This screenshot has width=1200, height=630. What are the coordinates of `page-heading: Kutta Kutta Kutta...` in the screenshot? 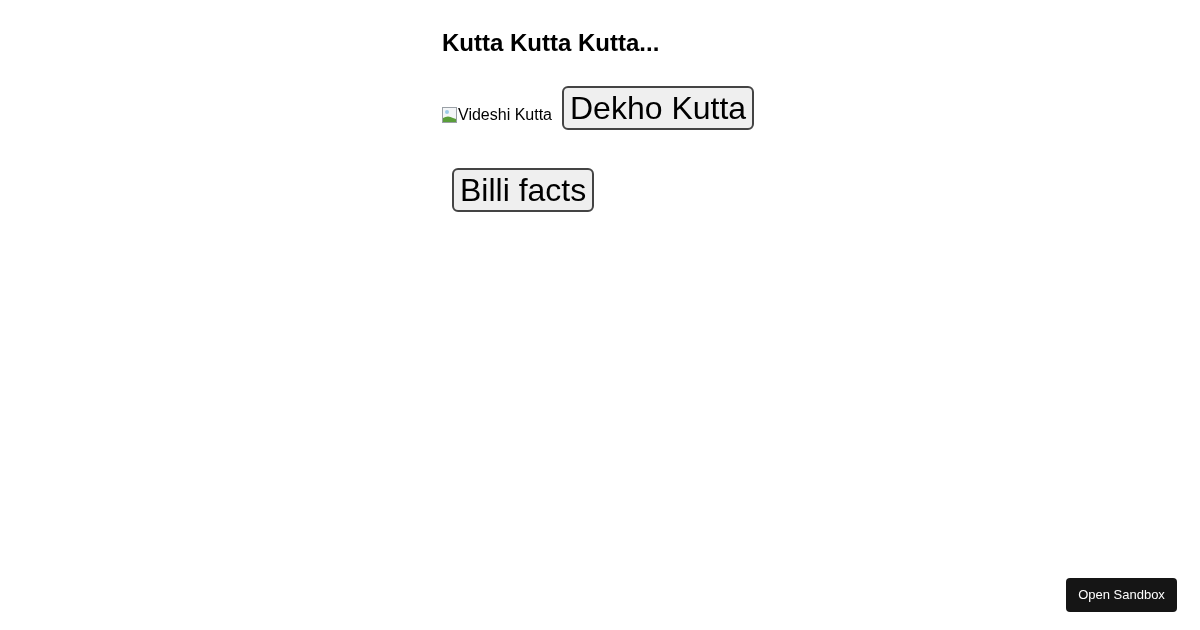 It's located at (551, 43).